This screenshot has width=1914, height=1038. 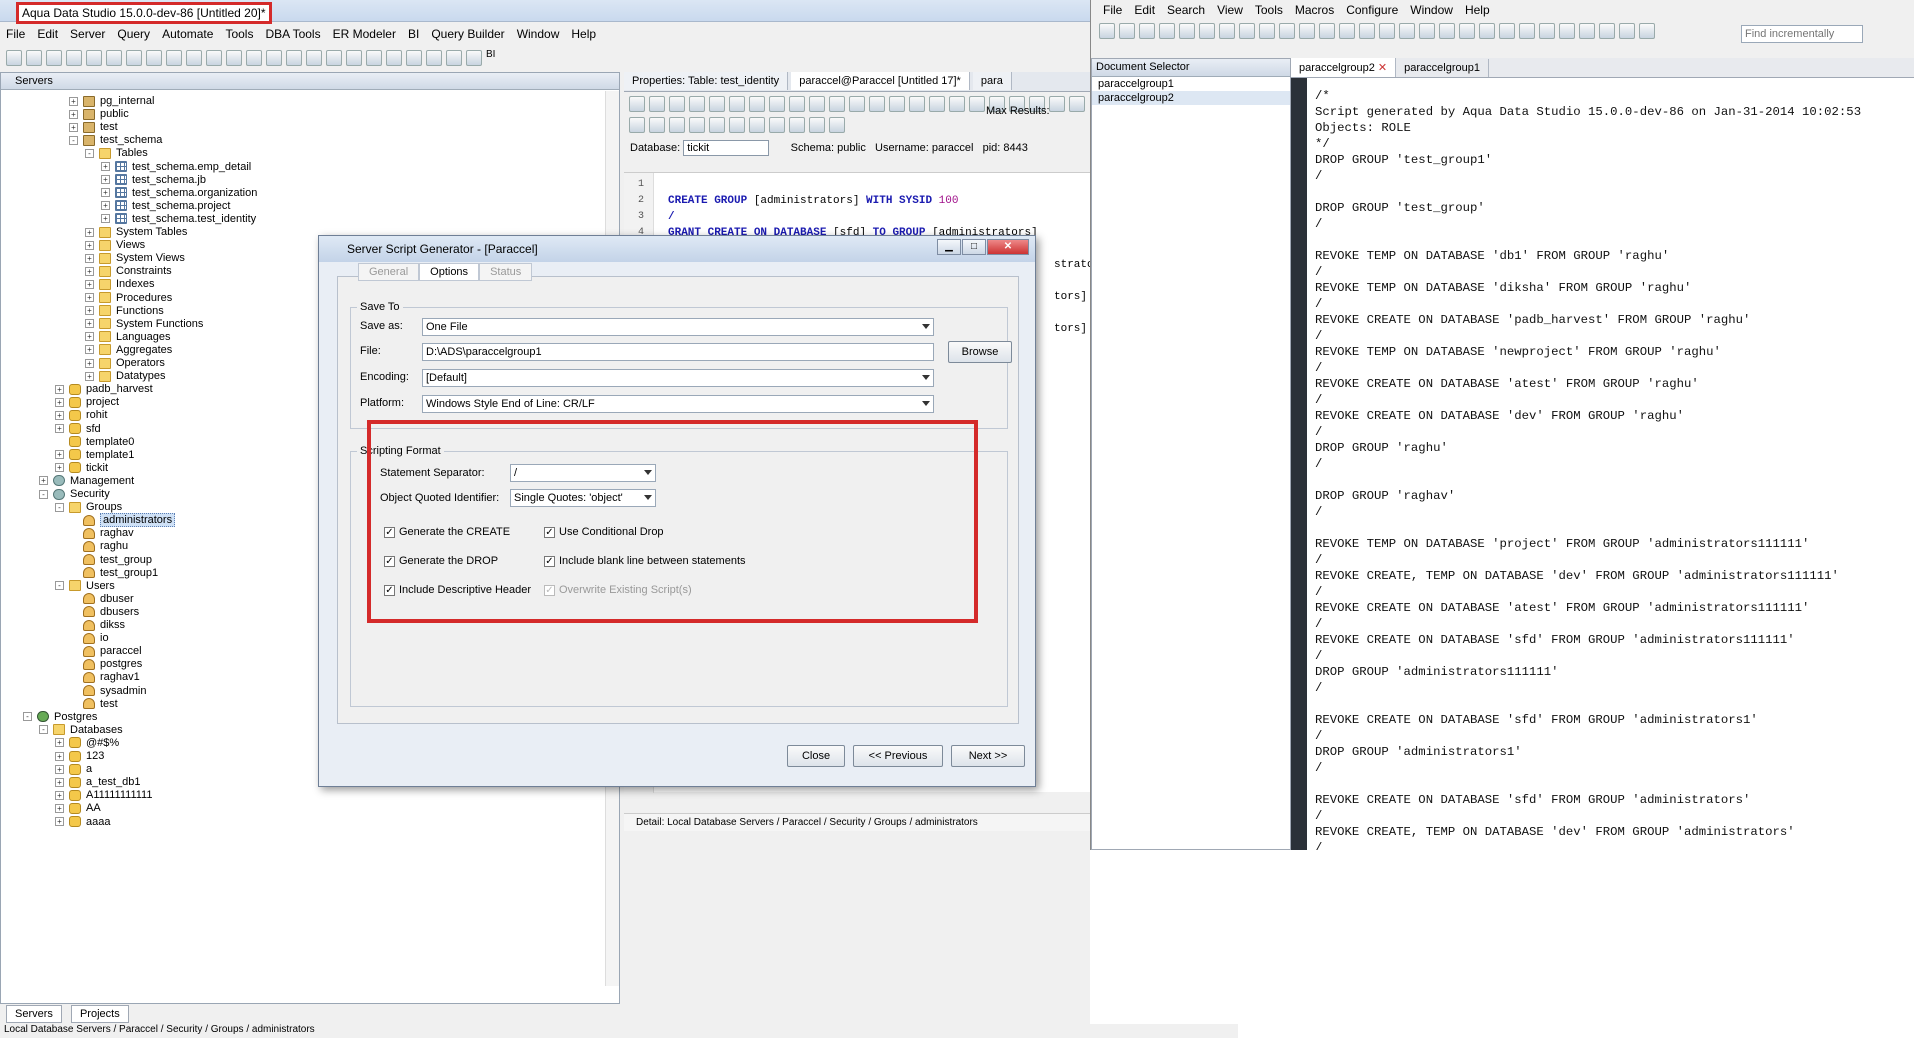 What do you see at coordinates (1144, 10) in the screenshot?
I see `menu-edit: Edit` at bounding box center [1144, 10].